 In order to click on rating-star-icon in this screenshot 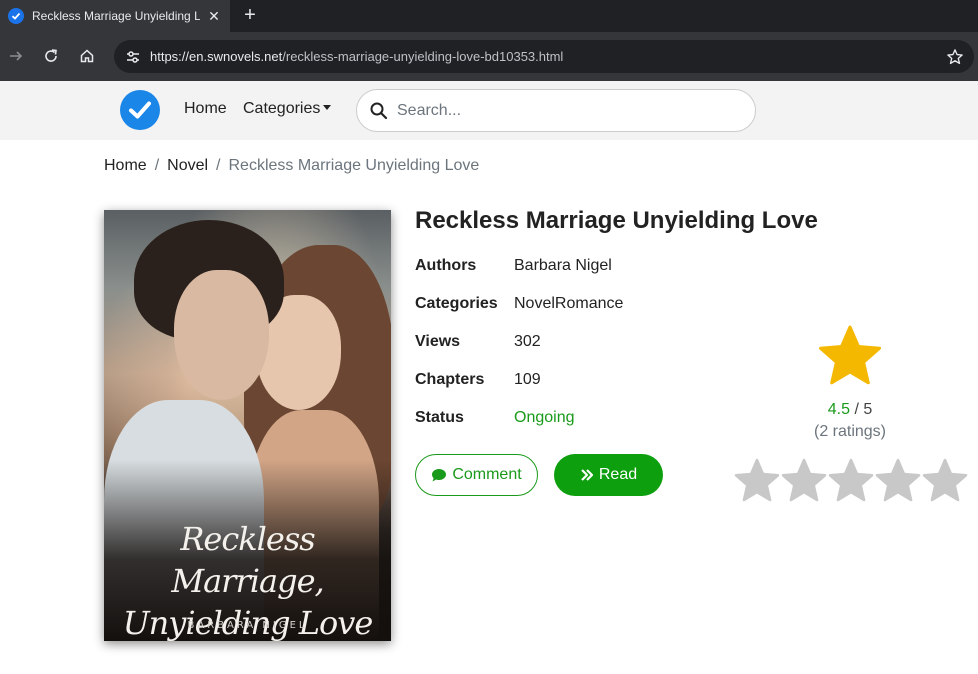, I will do `click(850, 355)`.